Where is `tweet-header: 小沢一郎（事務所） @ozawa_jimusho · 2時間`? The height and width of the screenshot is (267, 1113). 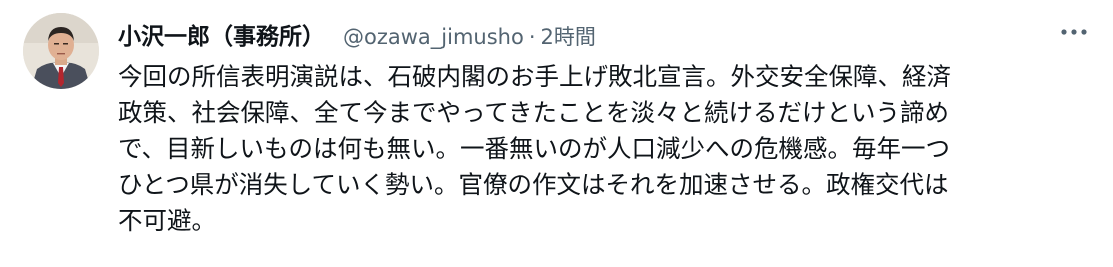
tweet-header: 小沢一郎（事務所） @ozawa_jimusho · 2時間 is located at coordinates (605, 34).